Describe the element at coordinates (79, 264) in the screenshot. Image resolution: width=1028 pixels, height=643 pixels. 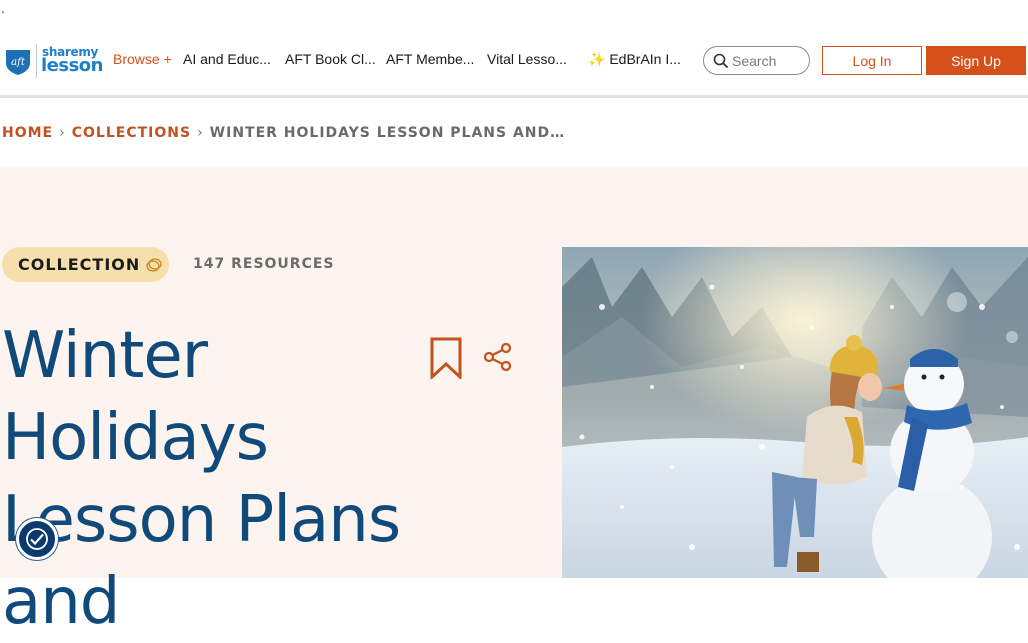
I see `collection-badge-label: COLLECTION` at that location.